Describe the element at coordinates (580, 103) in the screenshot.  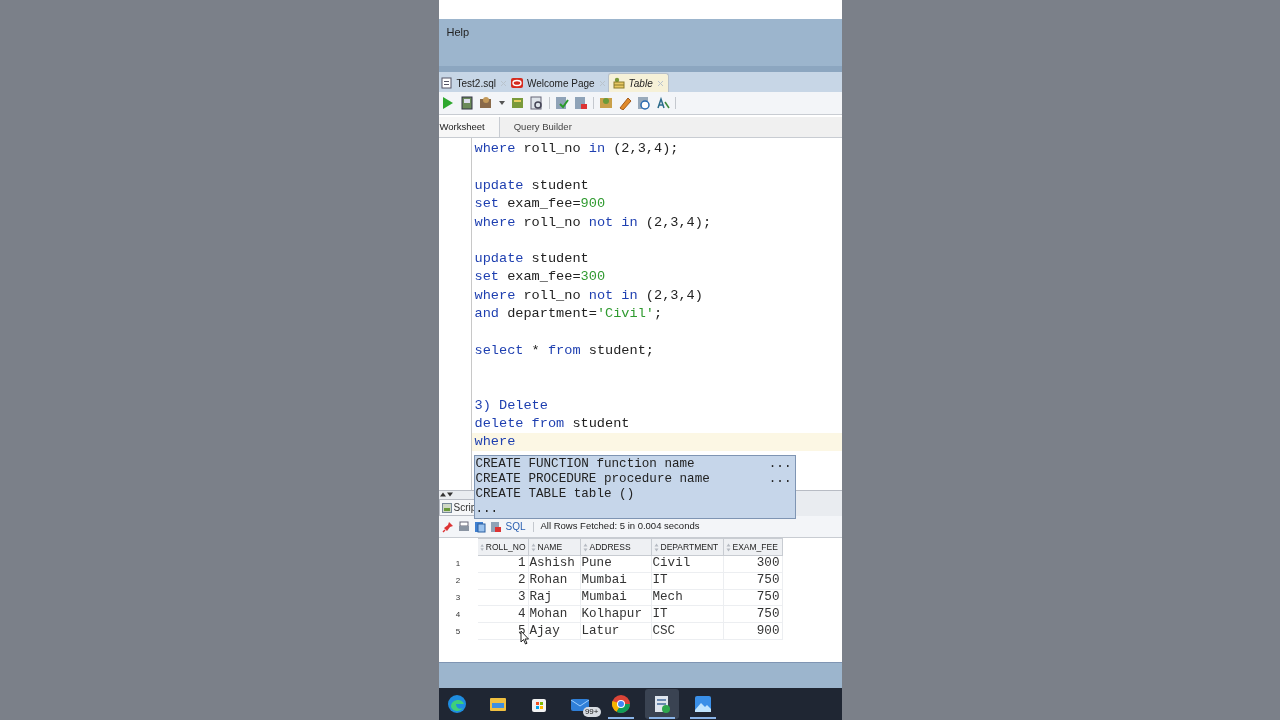
I see `rollback-icon` at that location.